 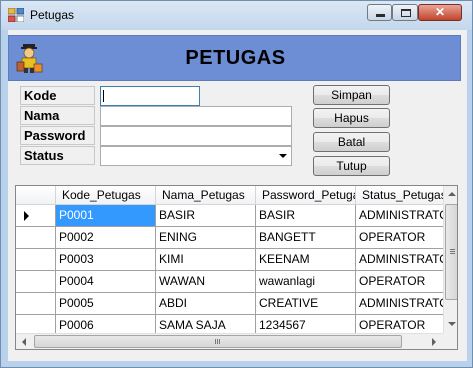 I want to click on column-header: Password_Petugas, so click(x=306, y=195).